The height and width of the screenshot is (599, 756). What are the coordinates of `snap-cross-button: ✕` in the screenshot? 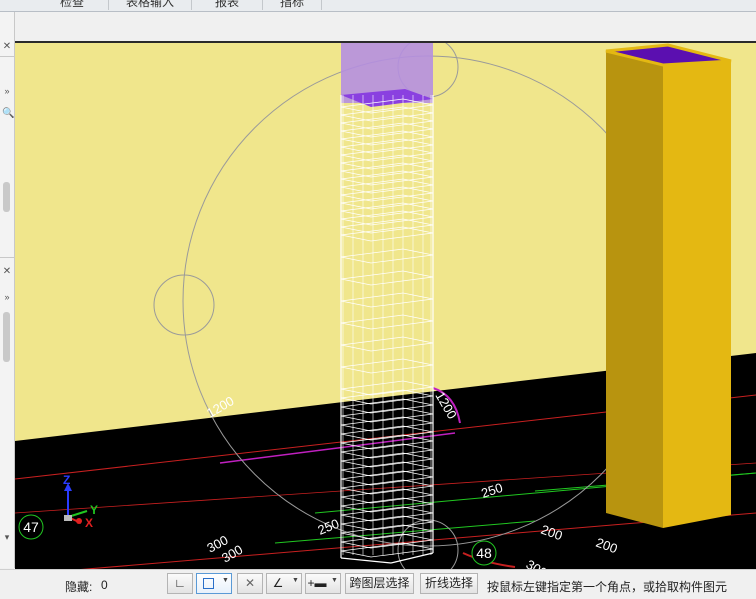 It's located at (250, 583).